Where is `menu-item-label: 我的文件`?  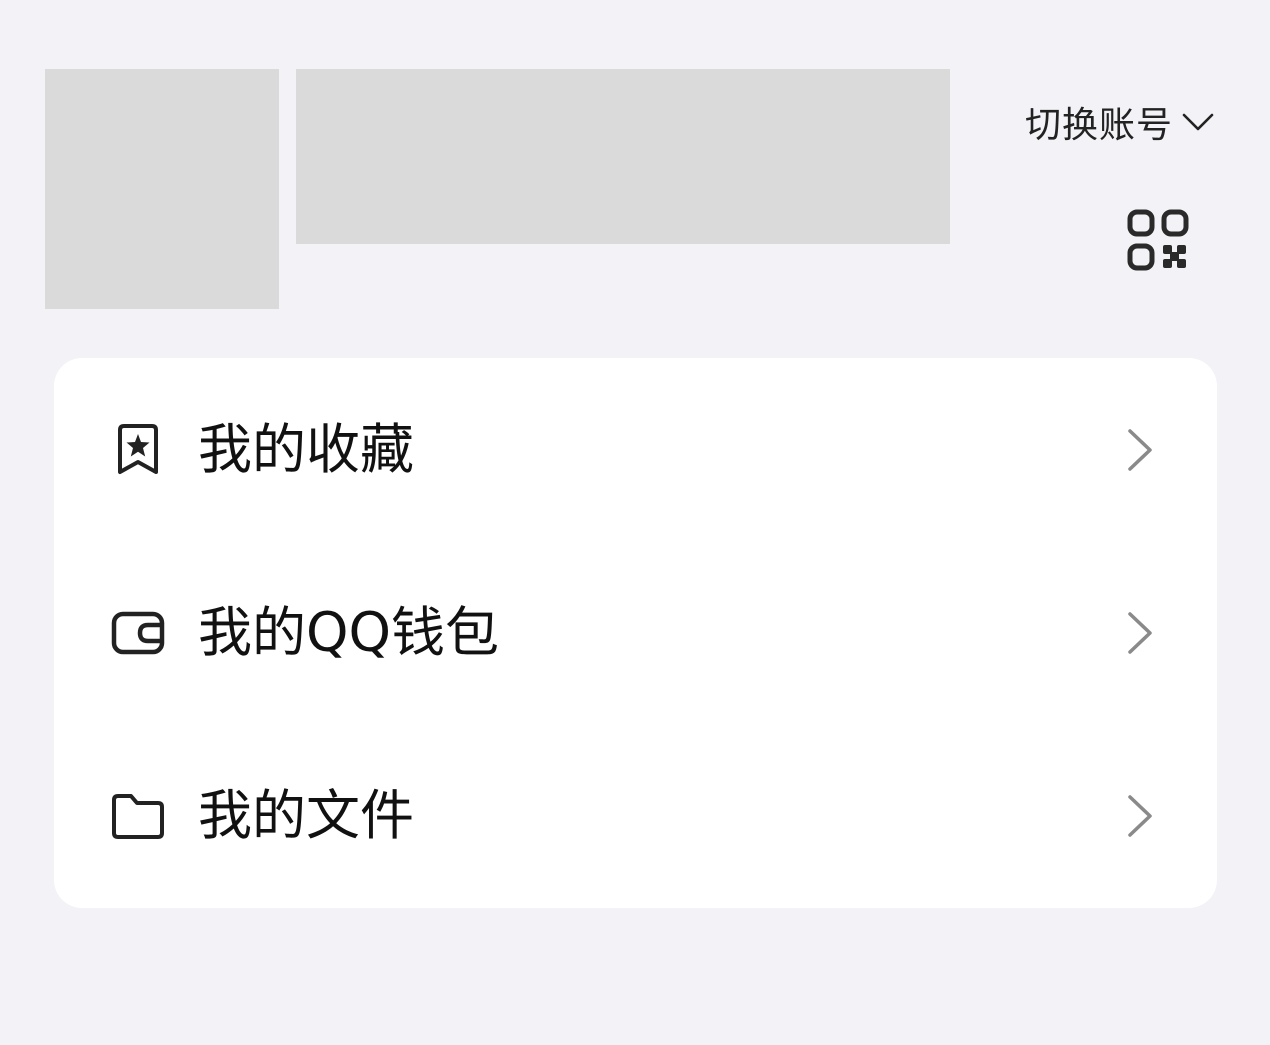
menu-item-label: 我的文件 is located at coordinates (306, 815).